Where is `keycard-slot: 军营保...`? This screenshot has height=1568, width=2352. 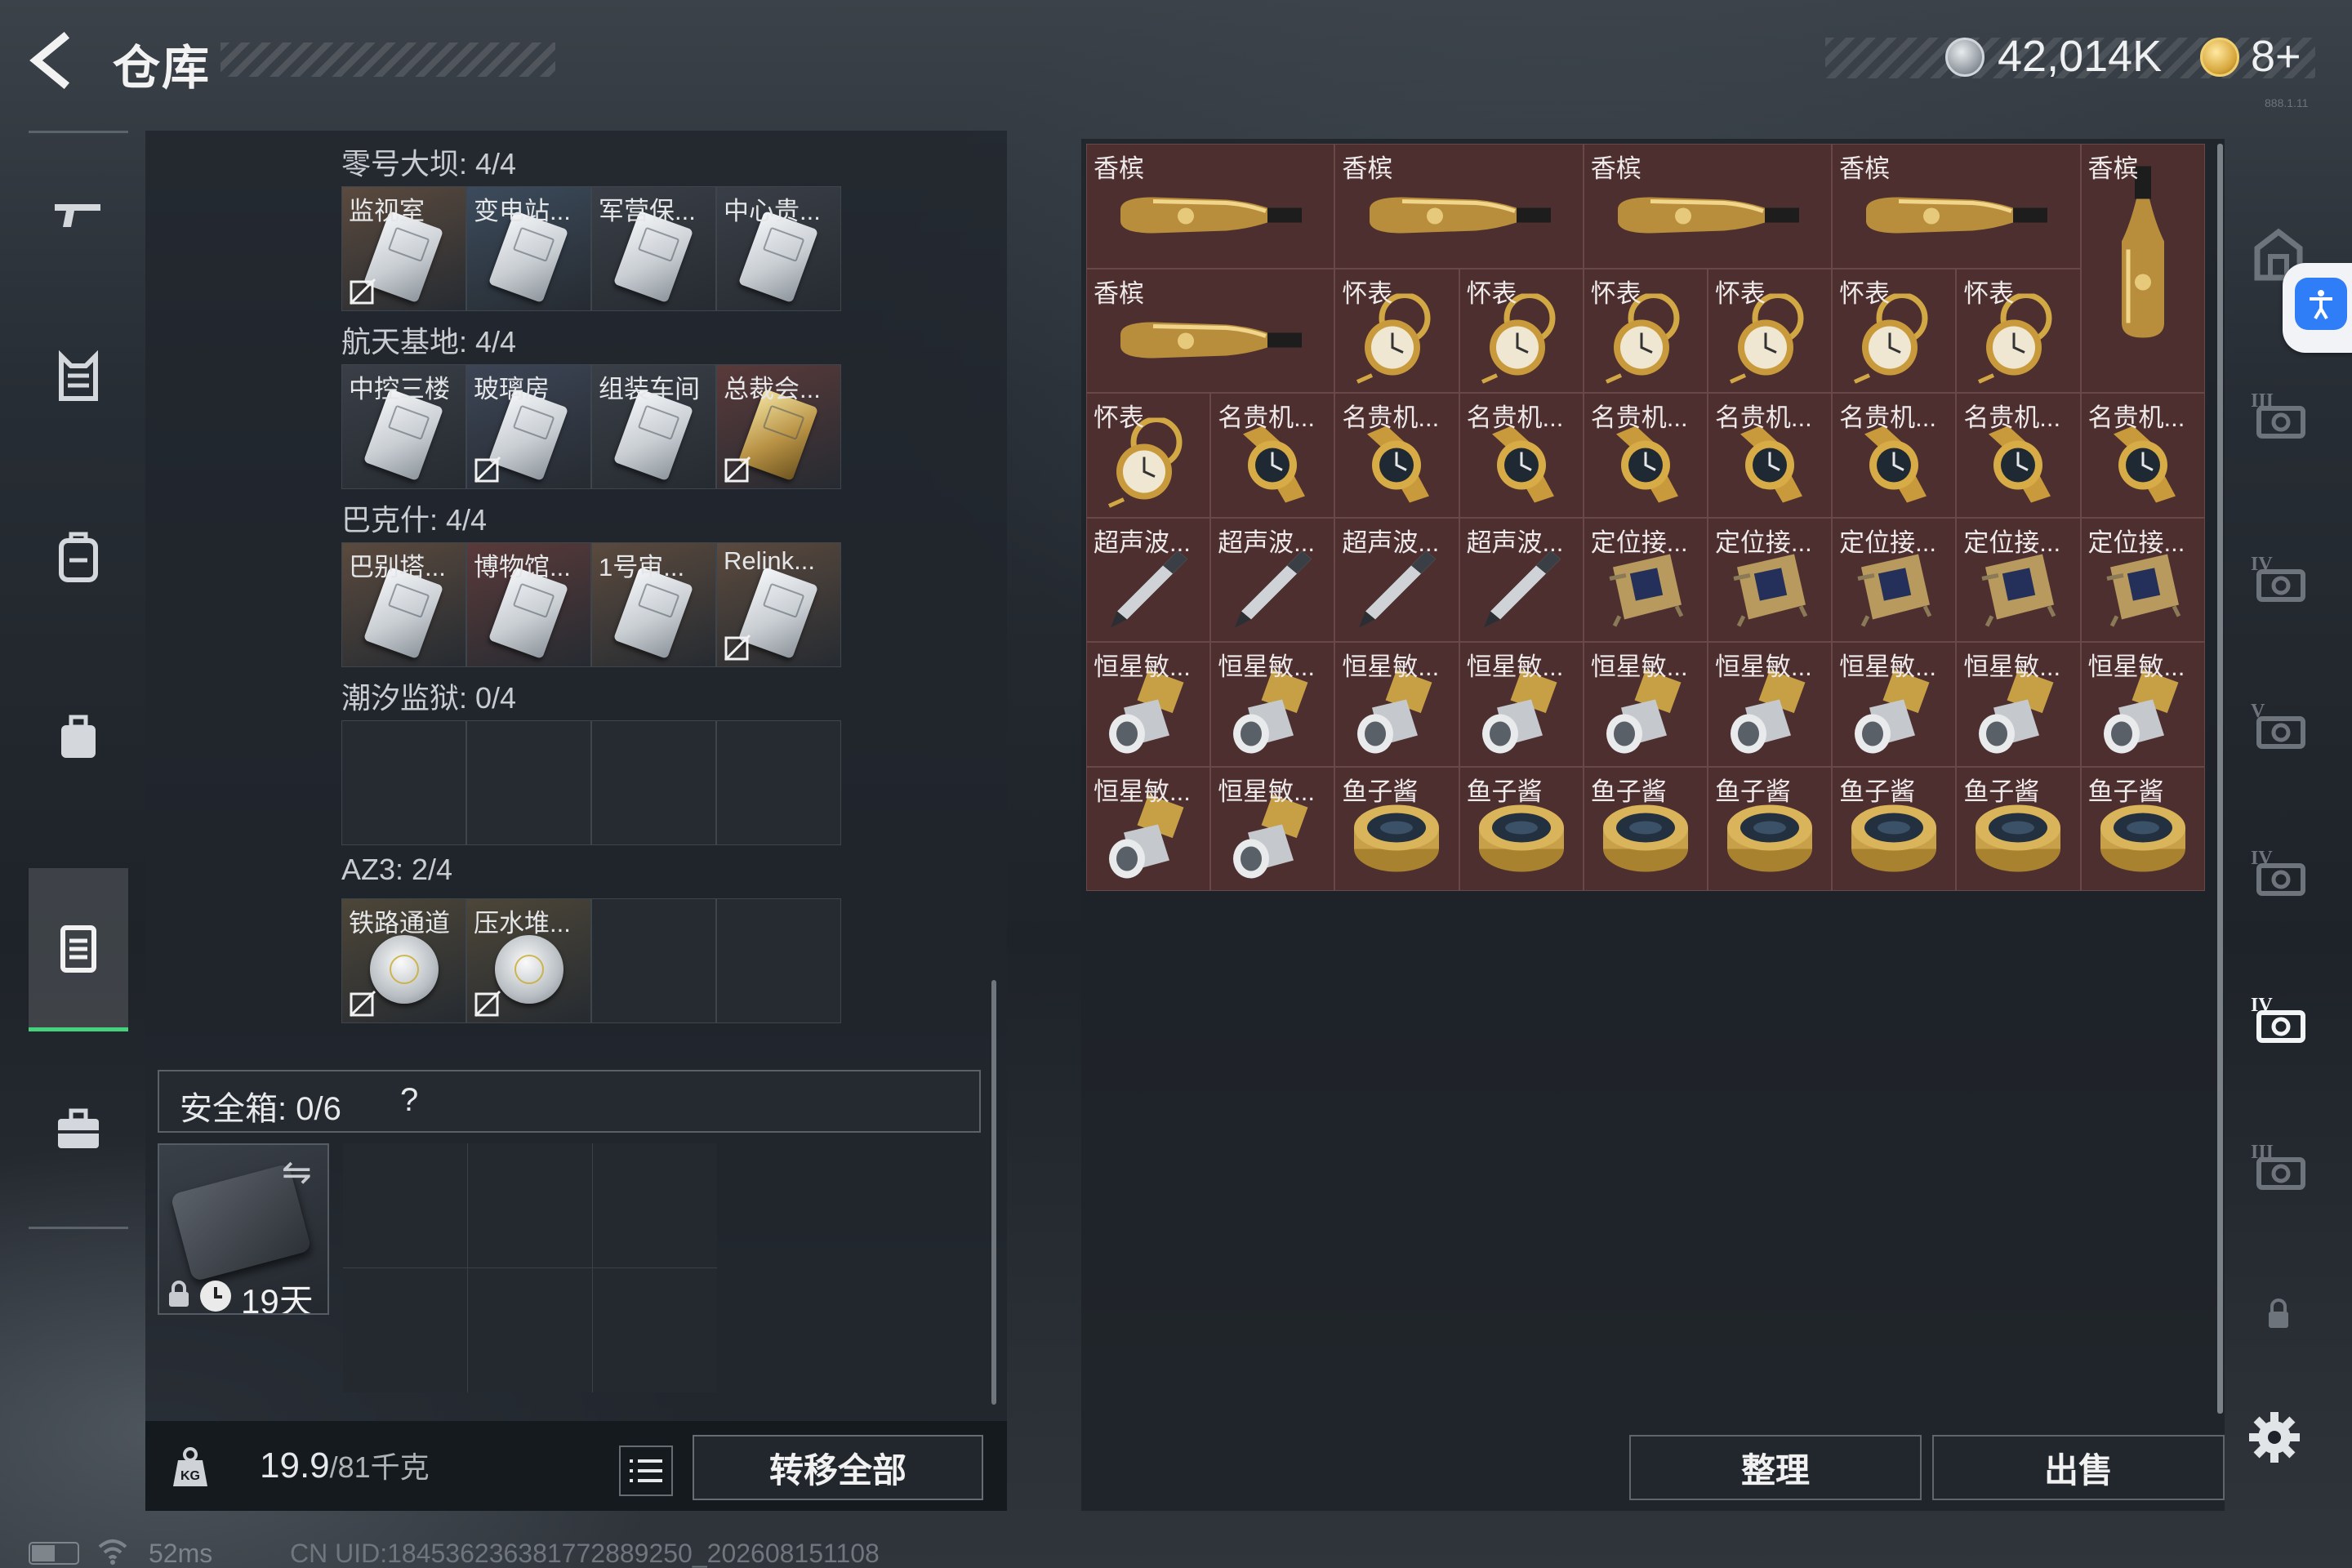
keycard-slot: 军营保... is located at coordinates (653, 248).